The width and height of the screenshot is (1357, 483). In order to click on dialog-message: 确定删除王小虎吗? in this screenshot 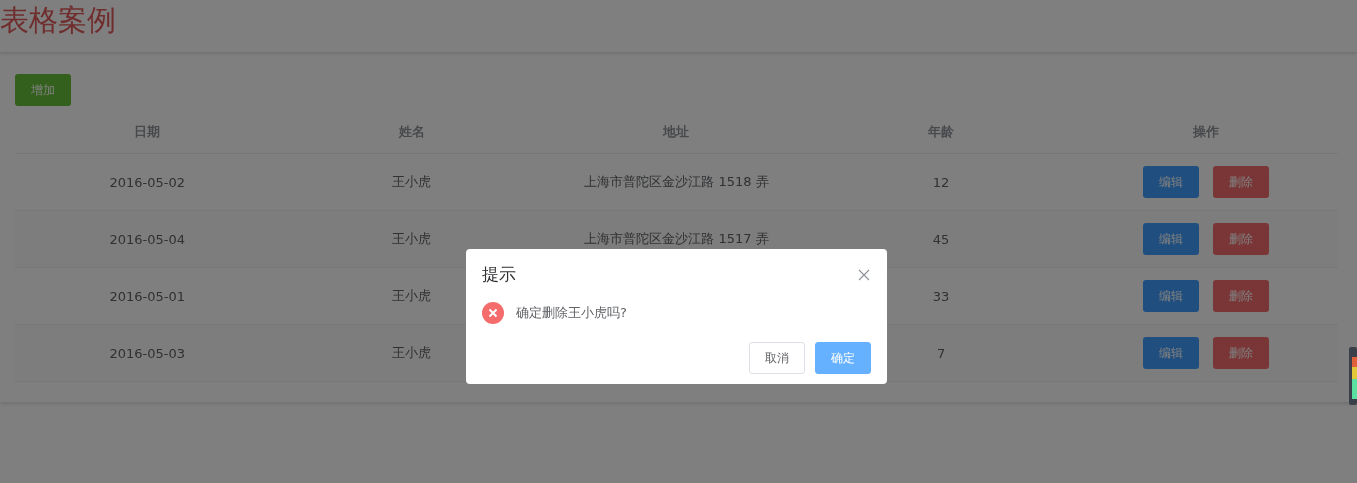, I will do `click(571, 313)`.